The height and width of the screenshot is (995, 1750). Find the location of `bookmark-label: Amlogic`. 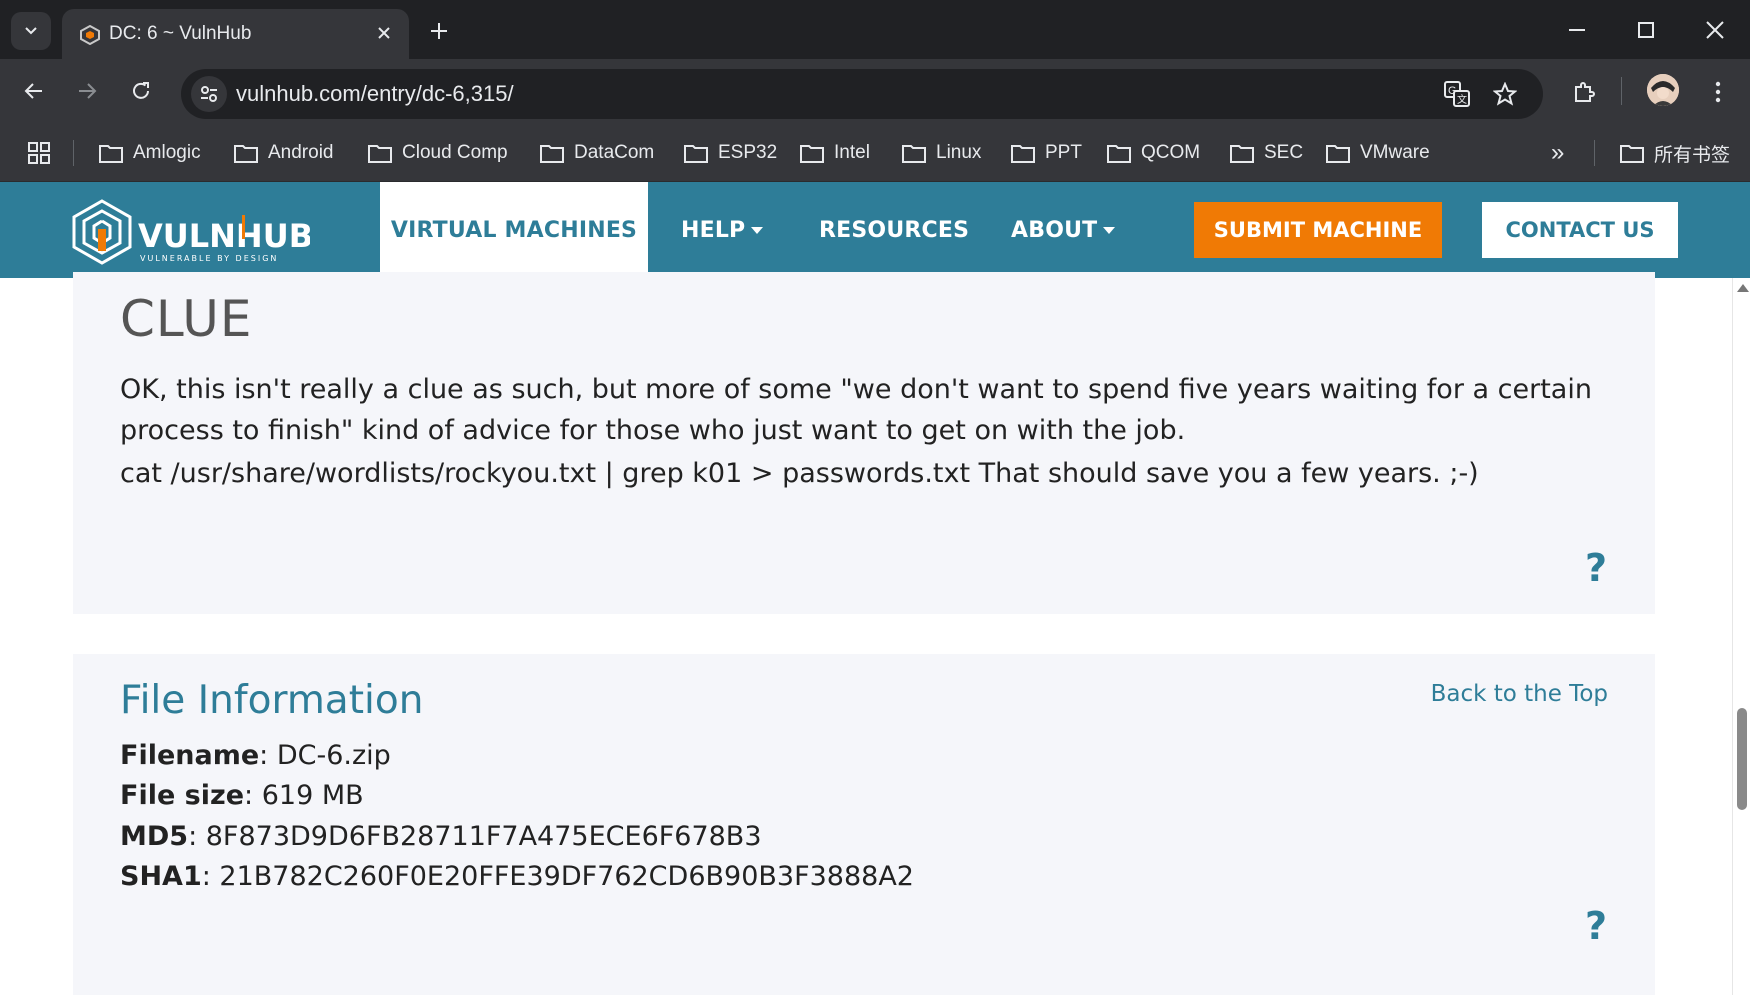

bookmark-label: Amlogic is located at coordinates (167, 152).